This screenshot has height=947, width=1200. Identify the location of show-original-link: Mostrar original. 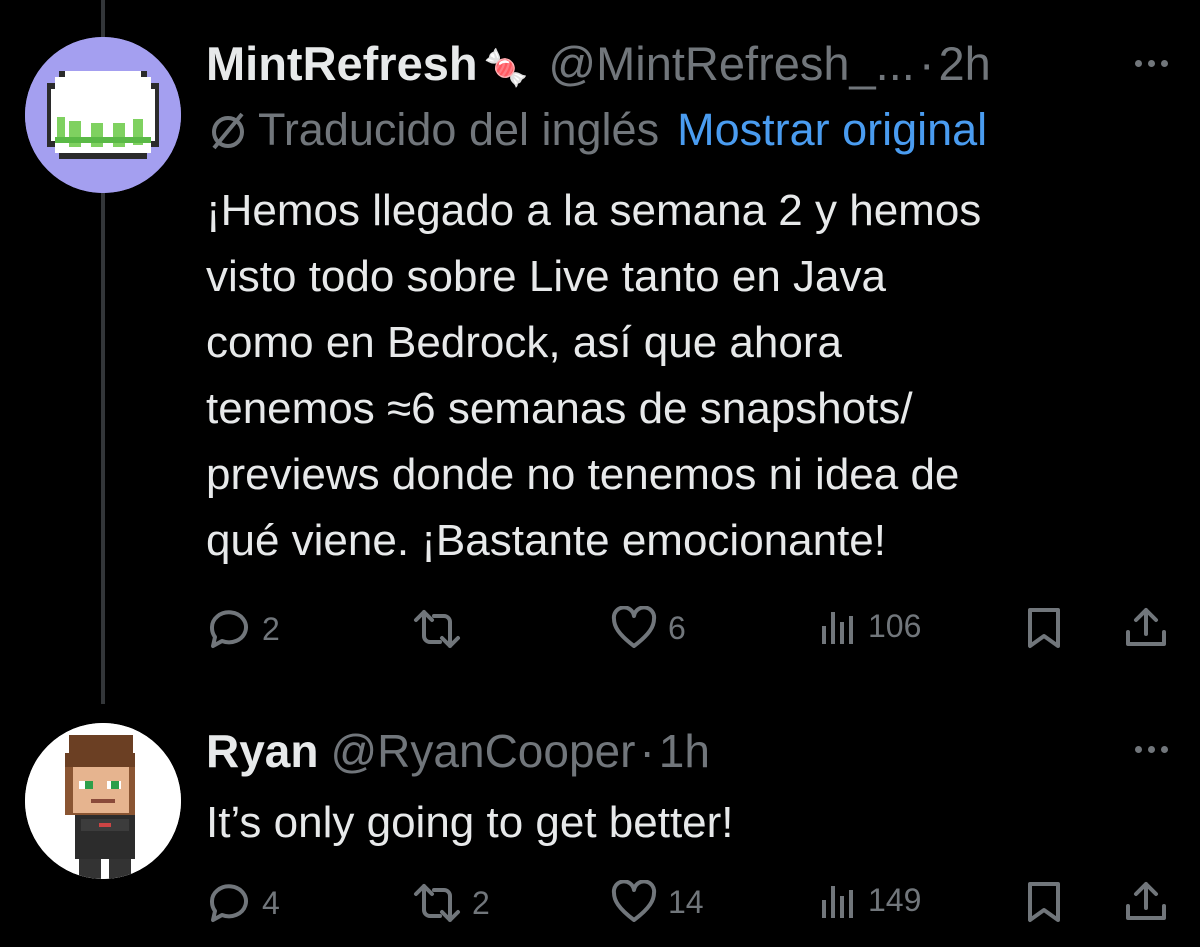
(832, 130).